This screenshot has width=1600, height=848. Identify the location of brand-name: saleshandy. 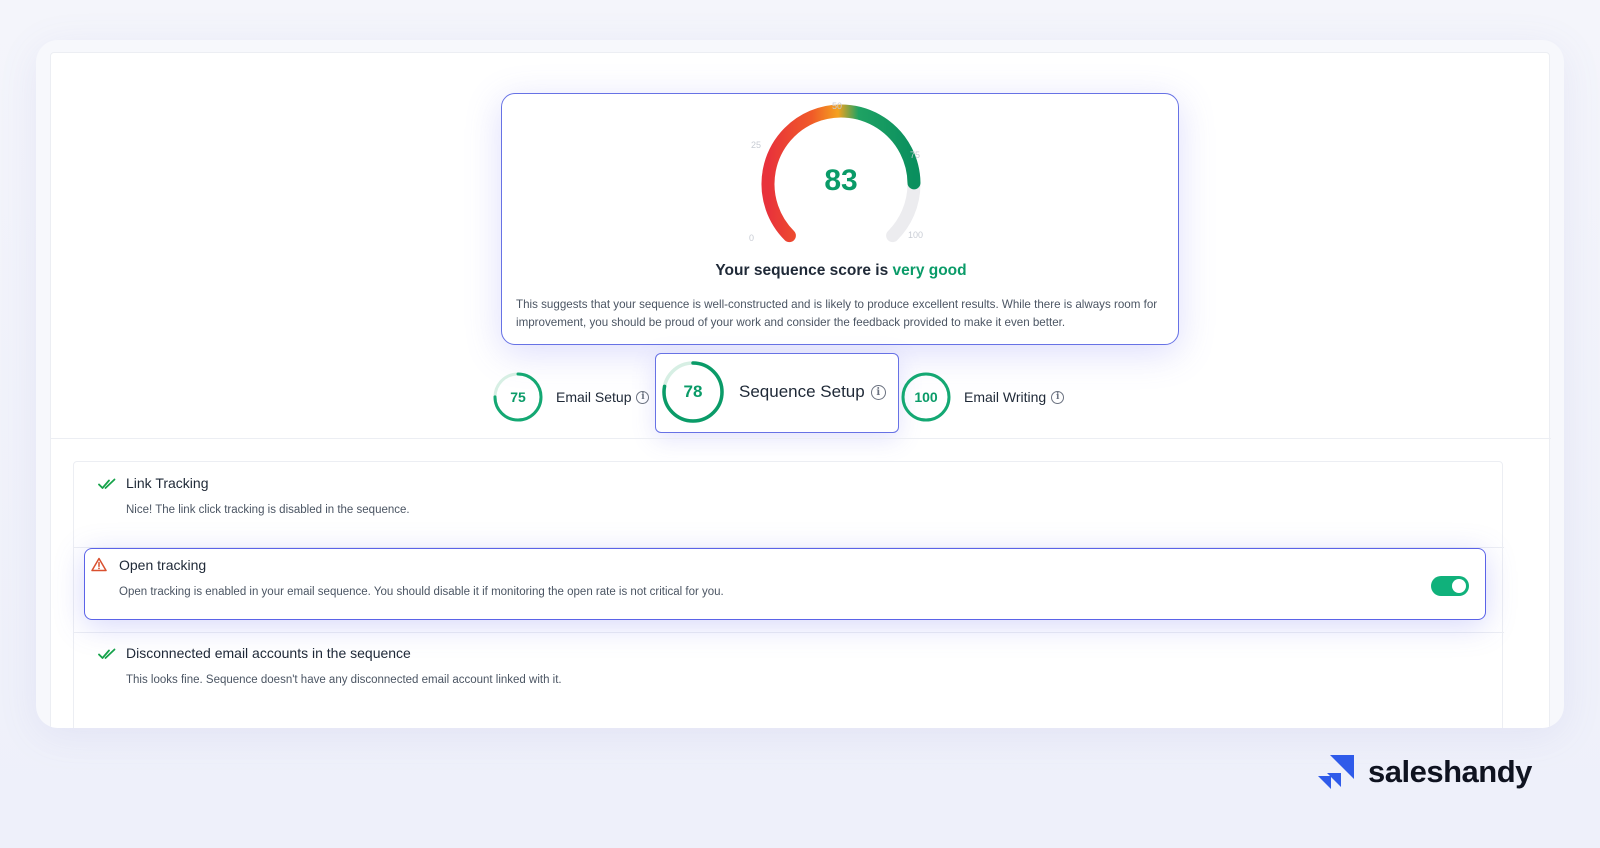
(1450, 771).